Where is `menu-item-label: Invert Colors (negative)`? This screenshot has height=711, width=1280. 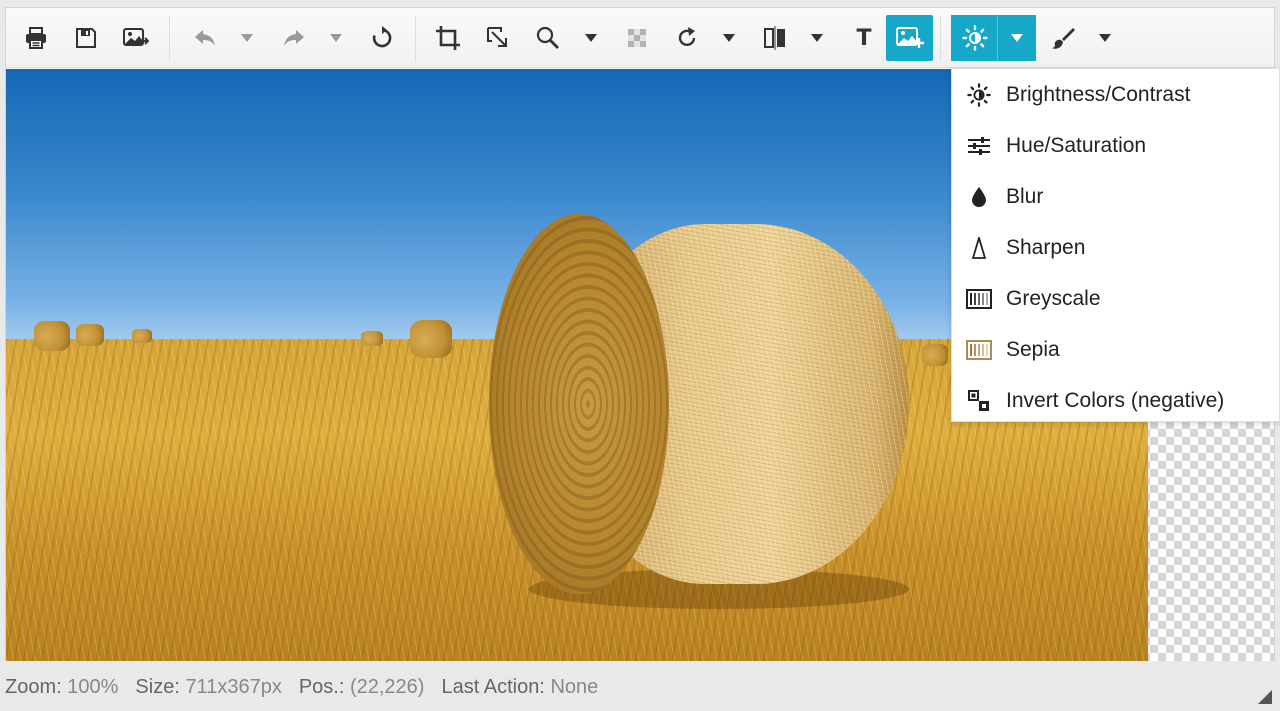
menu-item-label: Invert Colors (negative) is located at coordinates (1115, 400).